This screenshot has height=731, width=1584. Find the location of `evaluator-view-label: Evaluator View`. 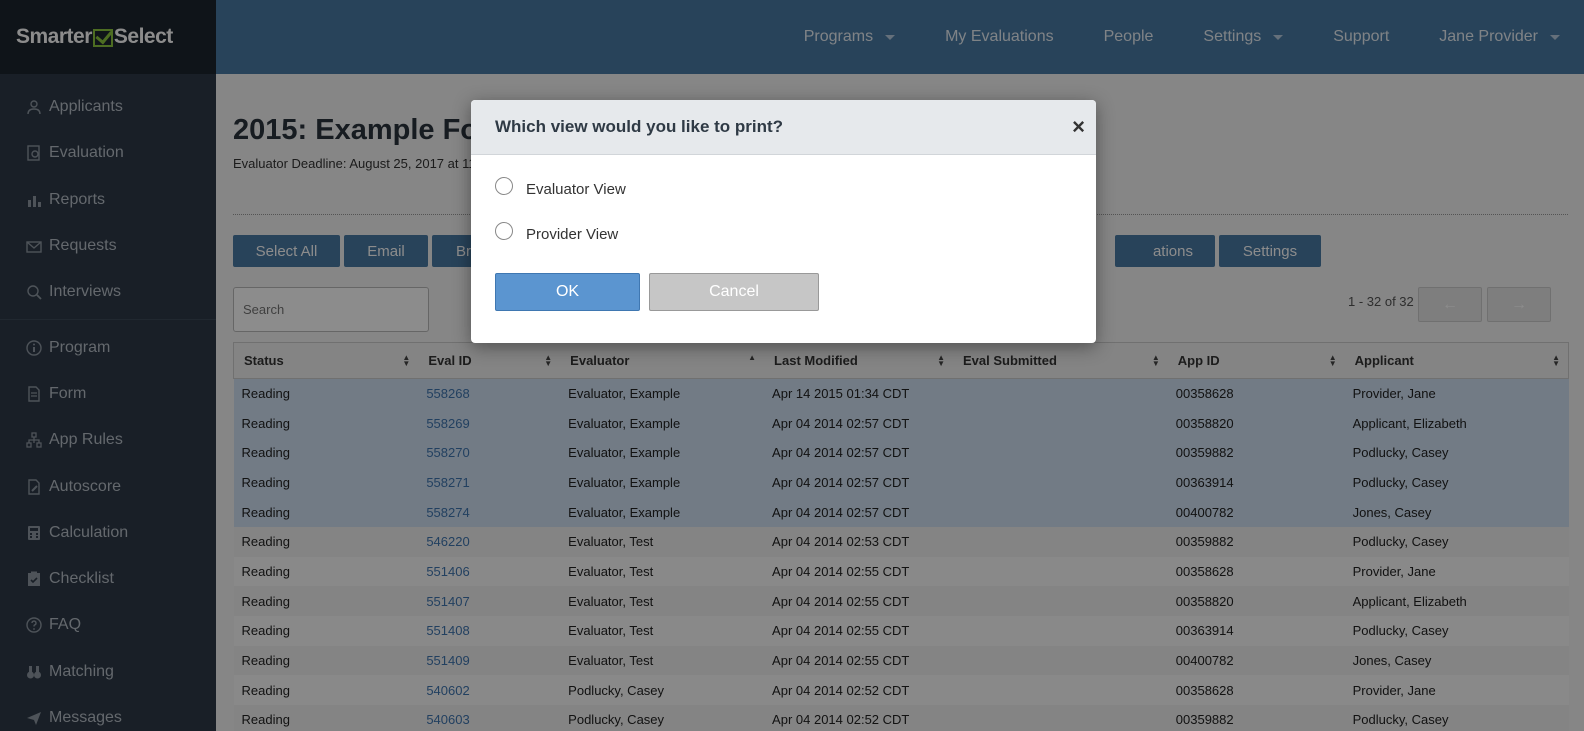

evaluator-view-label: Evaluator View is located at coordinates (576, 189).